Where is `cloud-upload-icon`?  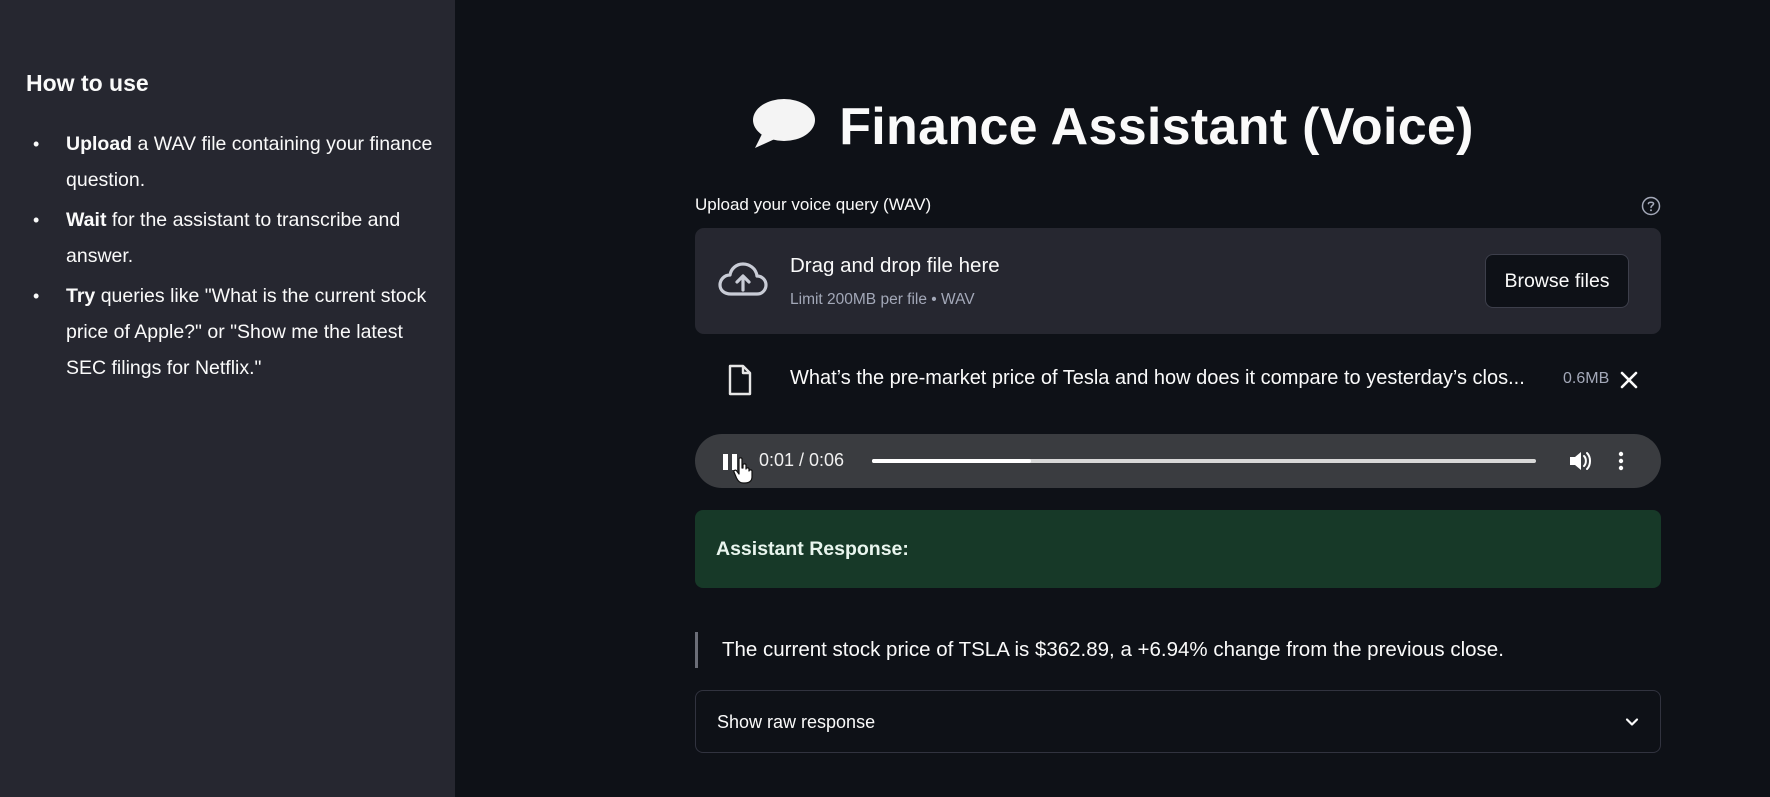 cloud-upload-icon is located at coordinates (743, 281).